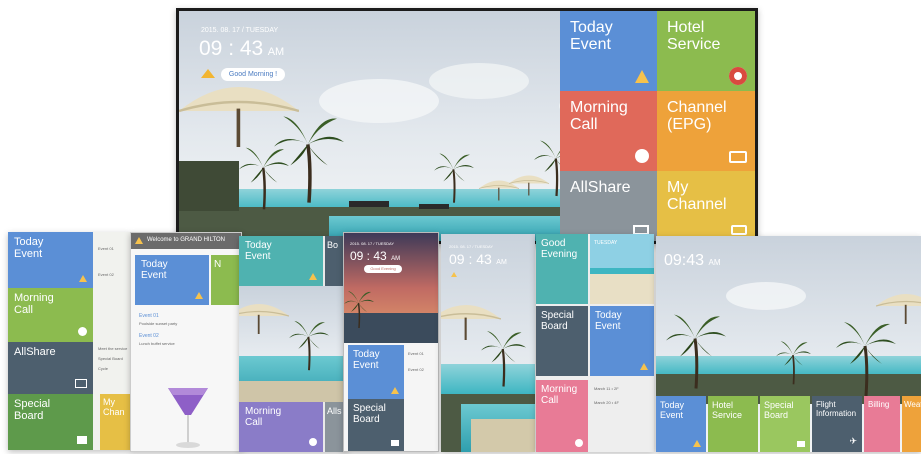  I want to click on clock: 09:43, so click(684, 260).